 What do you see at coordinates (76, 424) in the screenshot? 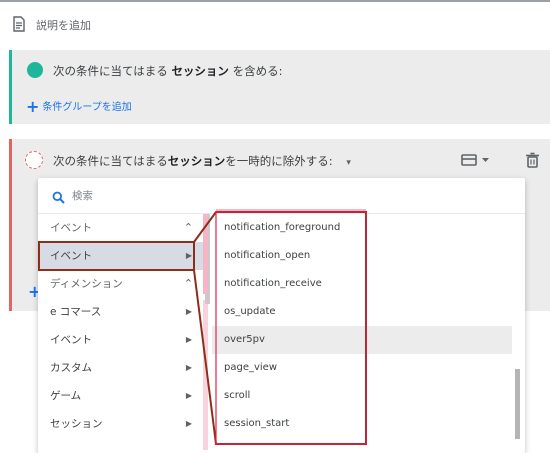
I see `category-label: セッション` at bounding box center [76, 424].